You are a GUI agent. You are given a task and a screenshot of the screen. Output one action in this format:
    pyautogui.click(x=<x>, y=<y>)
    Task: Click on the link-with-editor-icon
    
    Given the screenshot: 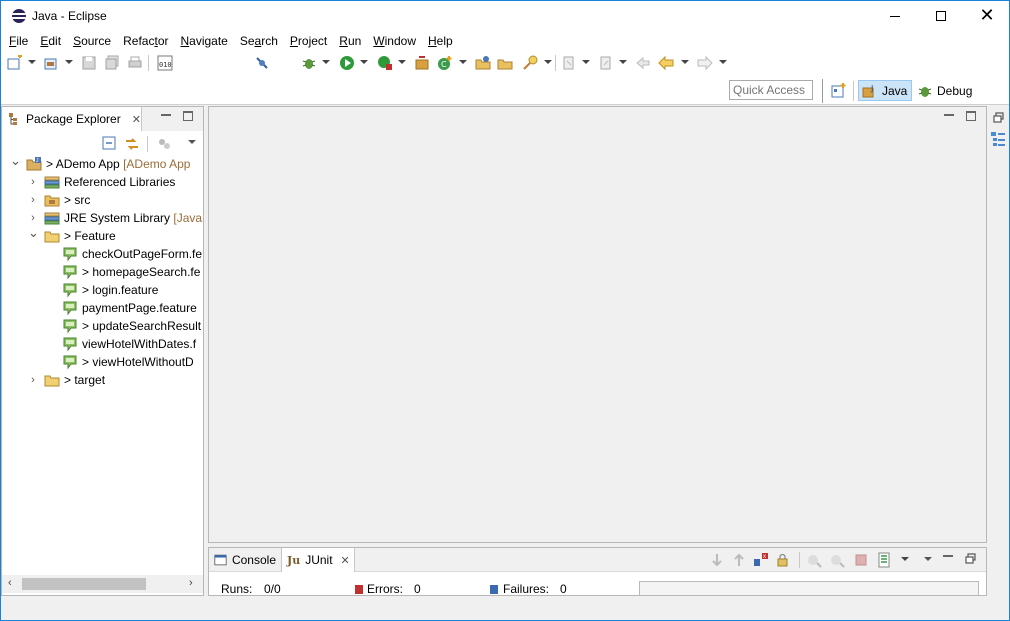 What is the action you would take?
    pyautogui.click(x=132, y=144)
    